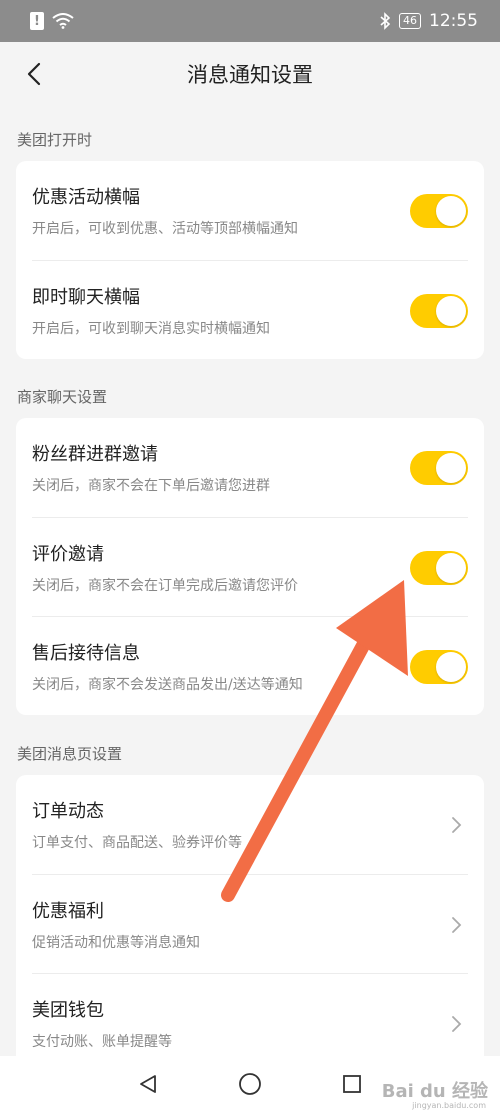 This screenshot has width=500, height=1111. I want to click on bluetooth-icon, so click(385, 21).